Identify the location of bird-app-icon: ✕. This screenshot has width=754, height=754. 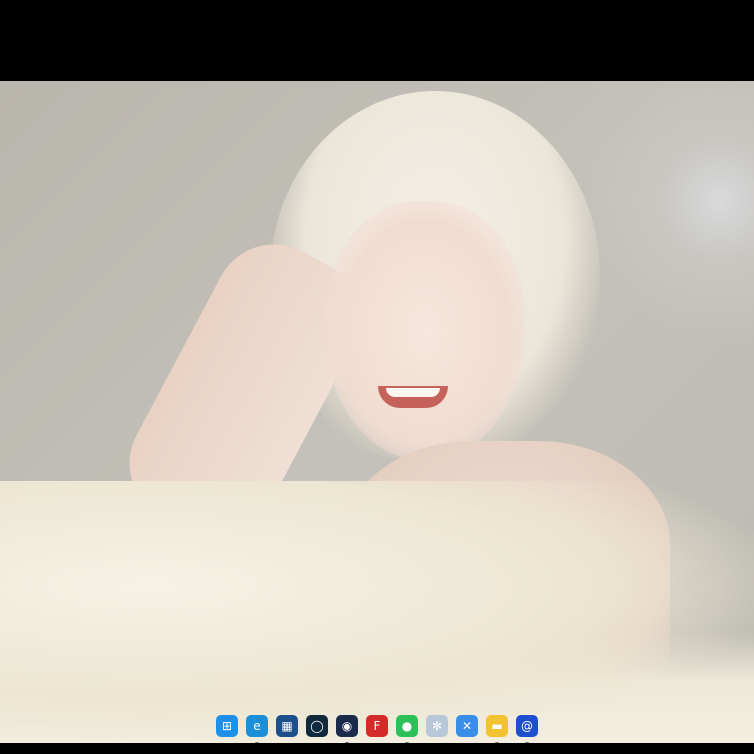
(467, 725).